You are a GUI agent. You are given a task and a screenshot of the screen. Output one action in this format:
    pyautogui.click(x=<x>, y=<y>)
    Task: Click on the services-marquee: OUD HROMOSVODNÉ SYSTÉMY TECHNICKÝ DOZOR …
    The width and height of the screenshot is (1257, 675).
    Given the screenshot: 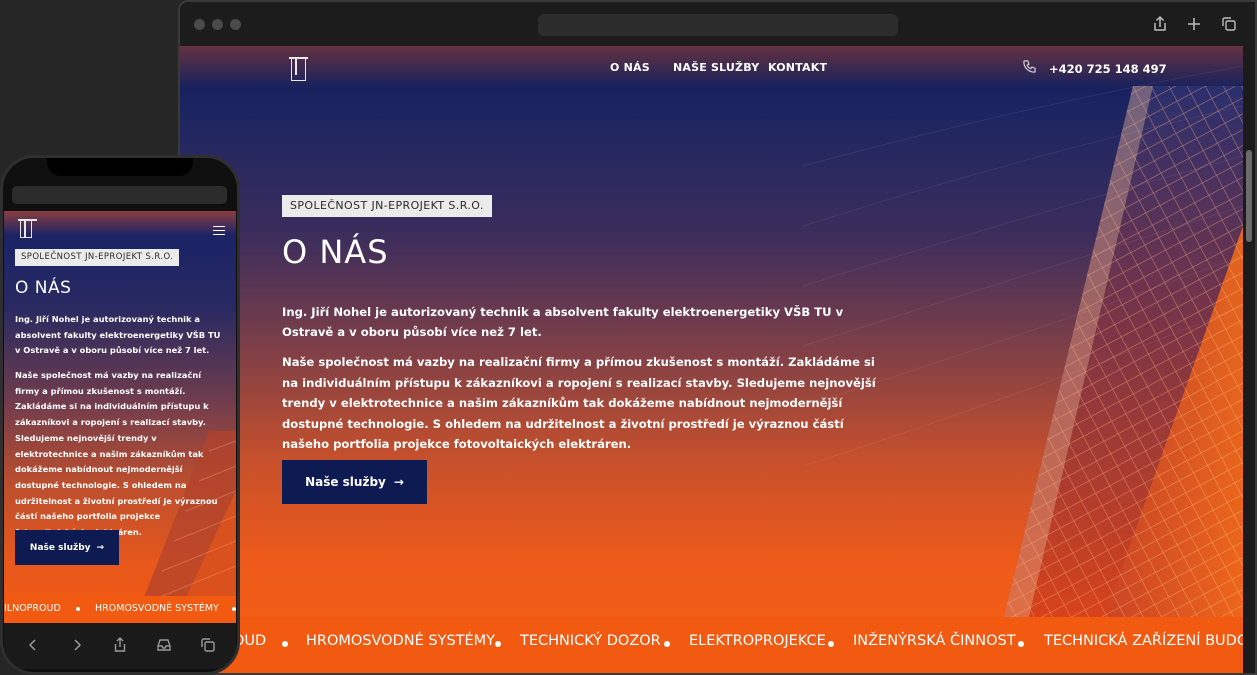 What is the action you would take?
    pyautogui.click(x=711, y=645)
    